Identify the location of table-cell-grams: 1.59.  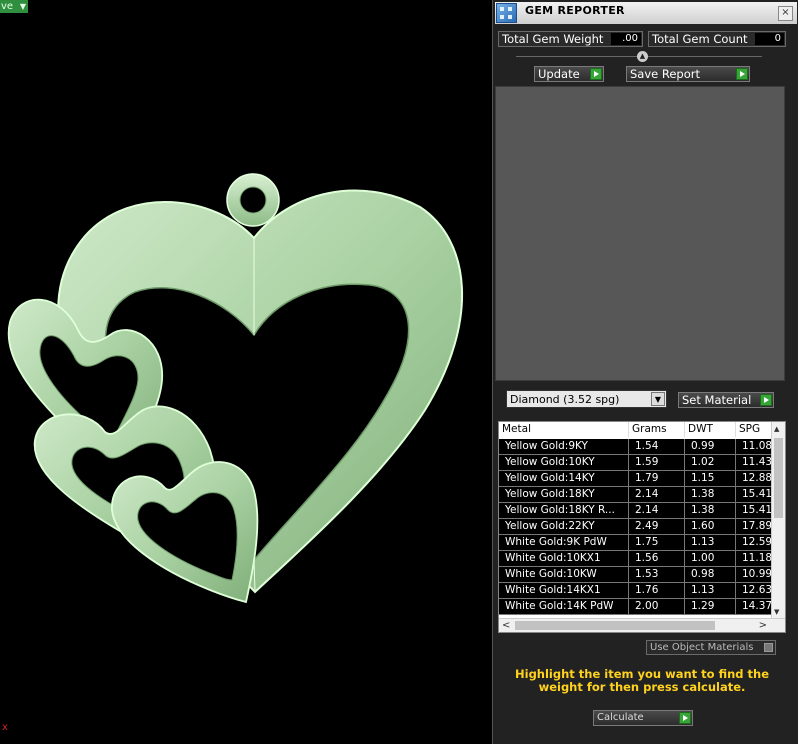
(657, 462).